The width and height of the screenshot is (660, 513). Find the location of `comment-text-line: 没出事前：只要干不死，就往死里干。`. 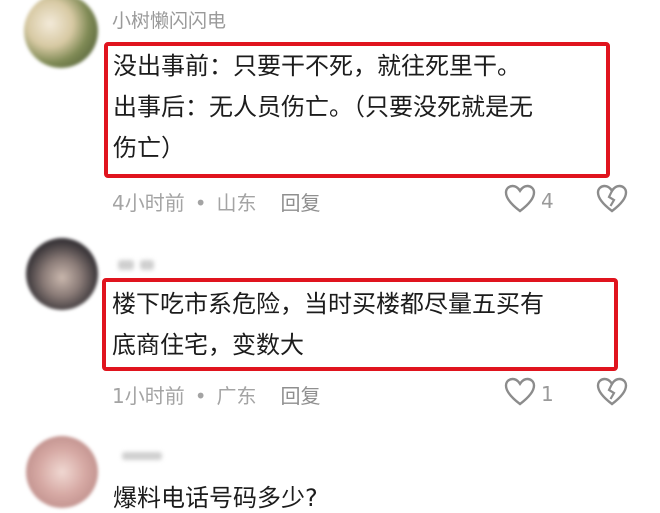

comment-text-line: 没出事前：只要干不死，就往死里干。 is located at coordinates (317, 66).